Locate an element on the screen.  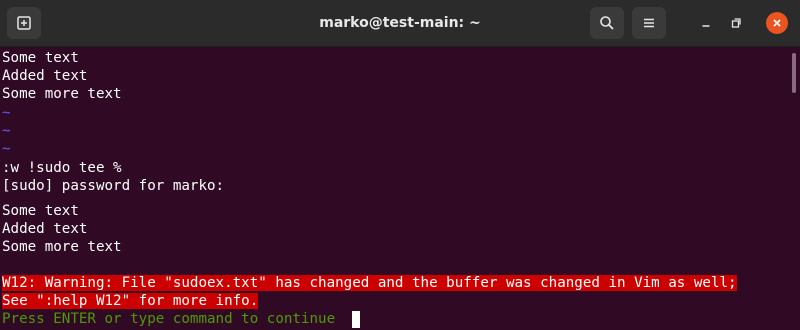
title-bar: marko@test-main: ~ is located at coordinates (400, 23).